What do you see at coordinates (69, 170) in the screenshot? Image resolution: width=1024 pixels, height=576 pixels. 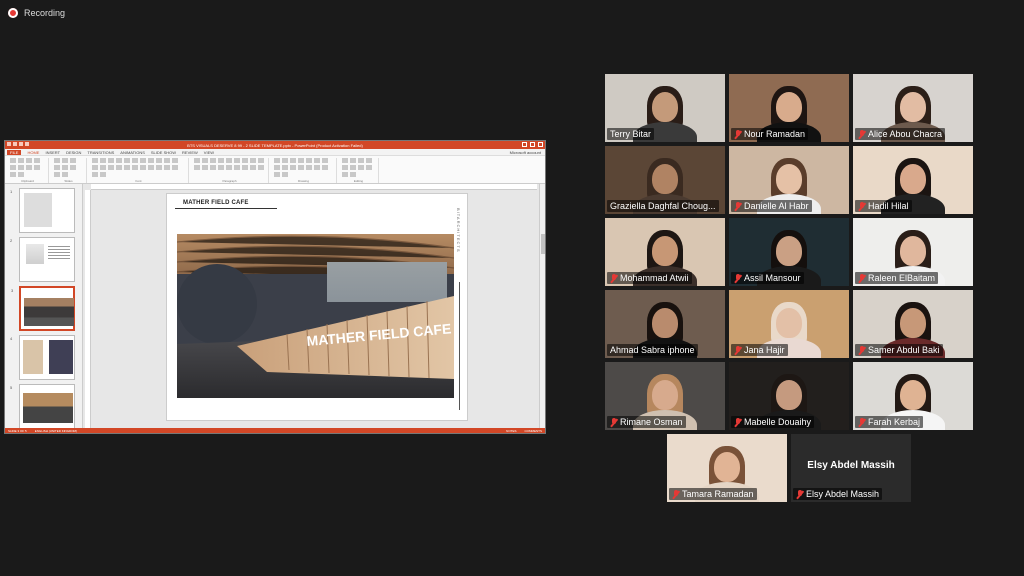 I see `ribbon-group-slides: Slides` at bounding box center [69, 170].